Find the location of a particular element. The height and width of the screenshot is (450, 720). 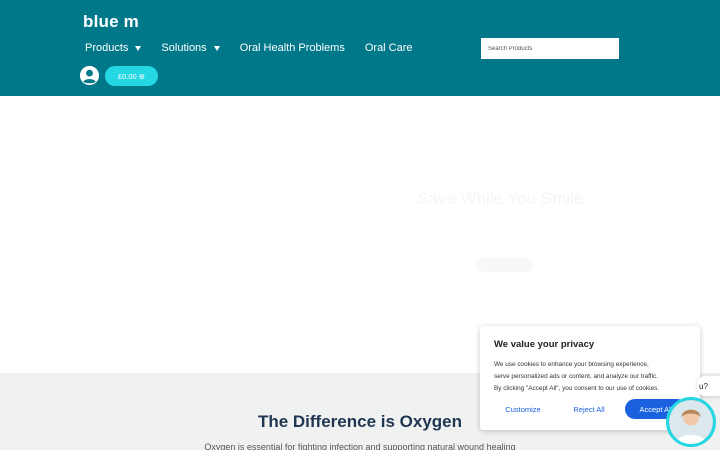

cookie-title: We value your privacy is located at coordinates (544, 344).